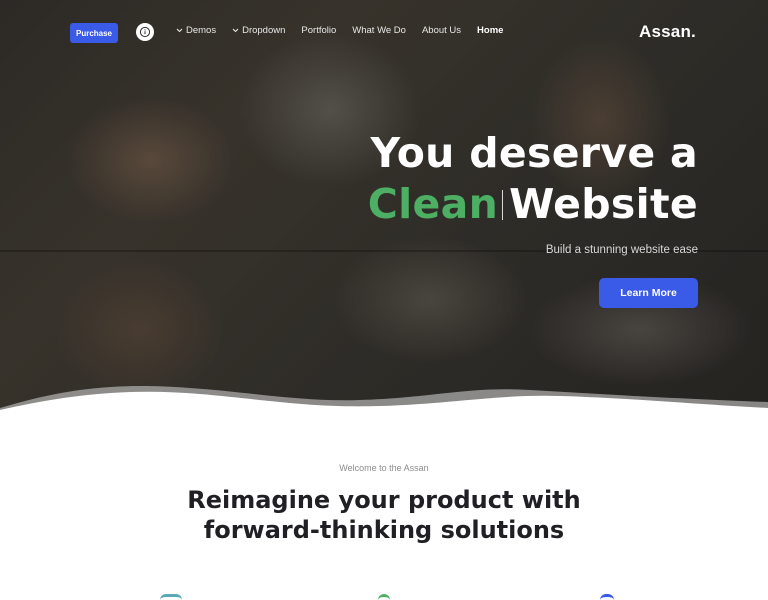 Image resolution: width=768 pixels, height=600 pixels. Describe the element at coordinates (433, 204) in the screenshot. I see `headline-accent-word: Clean` at that location.